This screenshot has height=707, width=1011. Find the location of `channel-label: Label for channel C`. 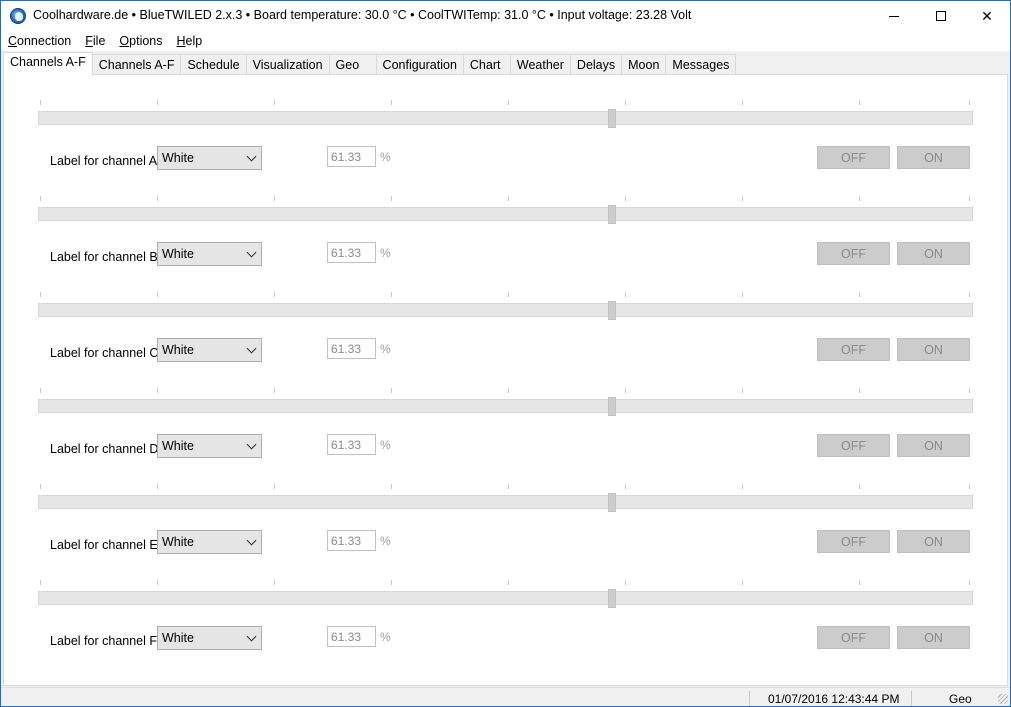

channel-label: Label for channel C is located at coordinates (104, 353).